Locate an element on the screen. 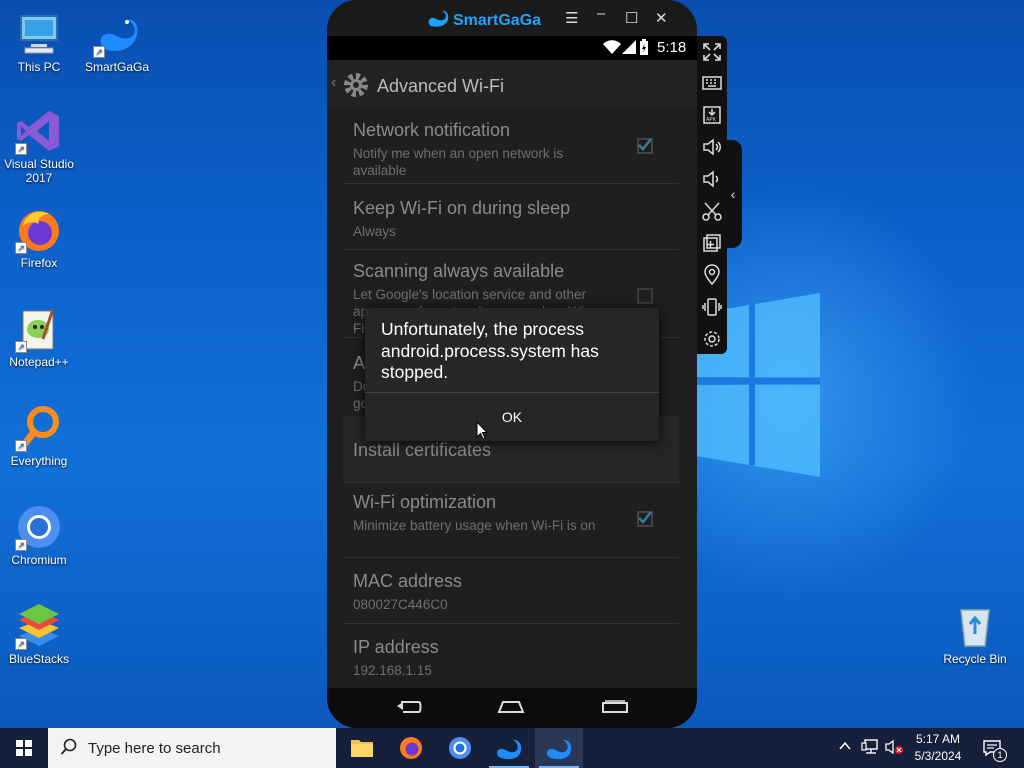 The image size is (1024, 768). signal-icon is located at coordinates (629, 49).